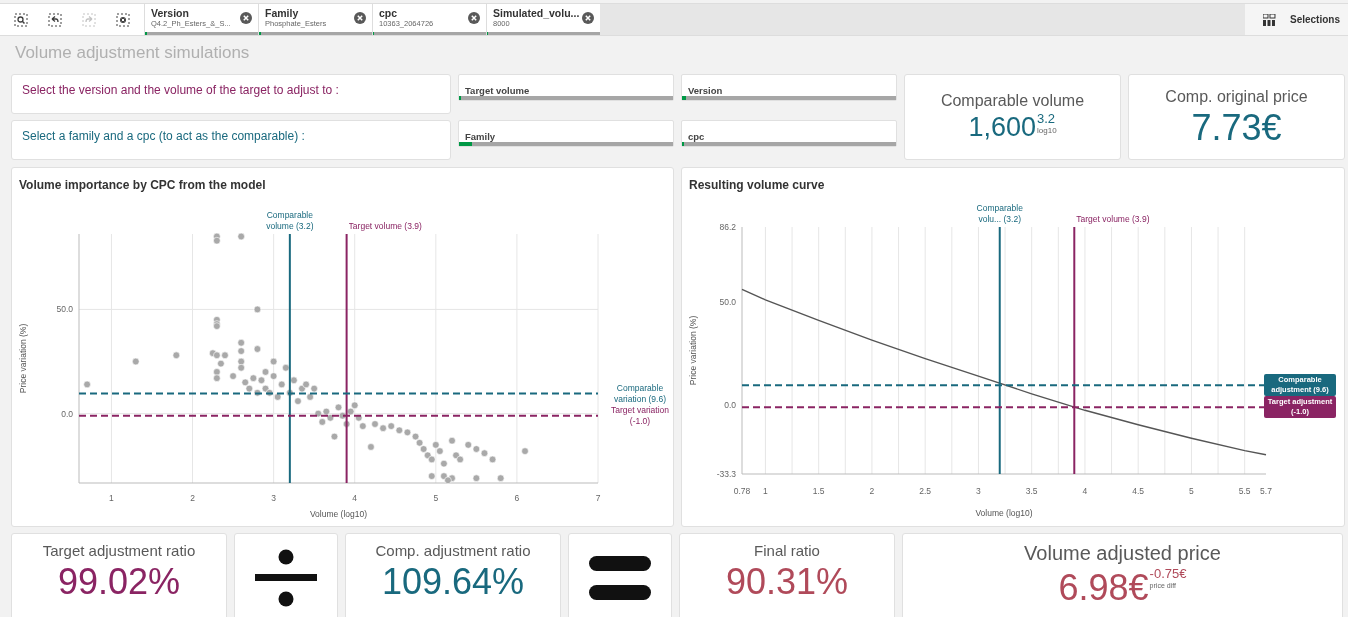 Image resolution: width=1348 pixels, height=617 pixels. What do you see at coordinates (1236, 97) in the screenshot?
I see `kpi-title: Comp. original price` at bounding box center [1236, 97].